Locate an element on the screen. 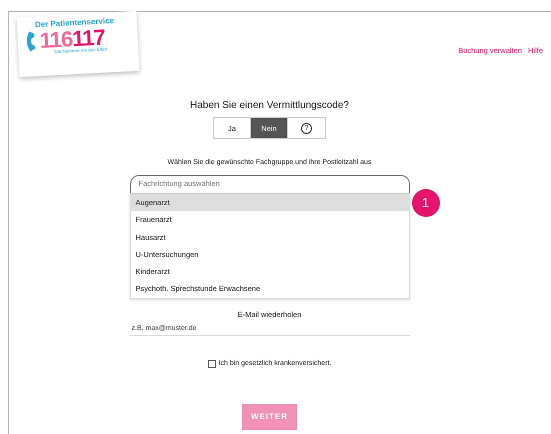 This screenshot has height=434, width=551. logo-caption: Der Patientenservice is located at coordinates (74, 23).